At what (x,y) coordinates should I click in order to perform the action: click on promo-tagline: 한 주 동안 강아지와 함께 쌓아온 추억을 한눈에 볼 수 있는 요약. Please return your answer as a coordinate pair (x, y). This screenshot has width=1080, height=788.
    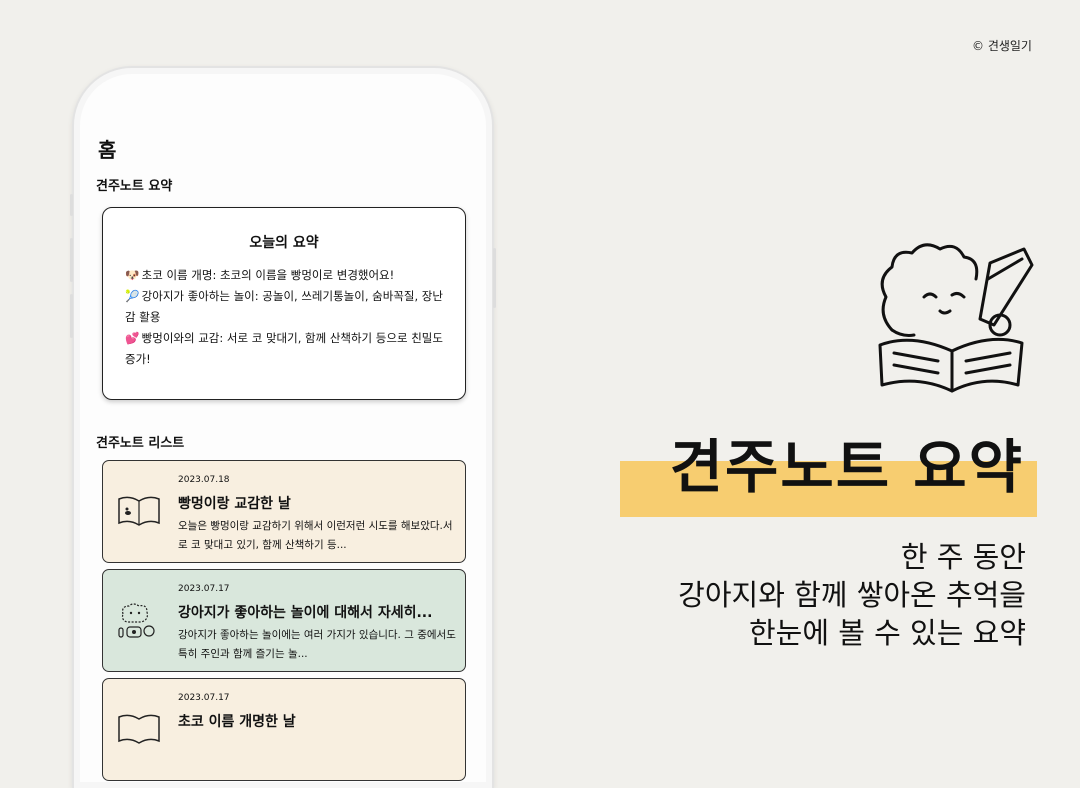
    Looking at the image, I should click on (852, 595).